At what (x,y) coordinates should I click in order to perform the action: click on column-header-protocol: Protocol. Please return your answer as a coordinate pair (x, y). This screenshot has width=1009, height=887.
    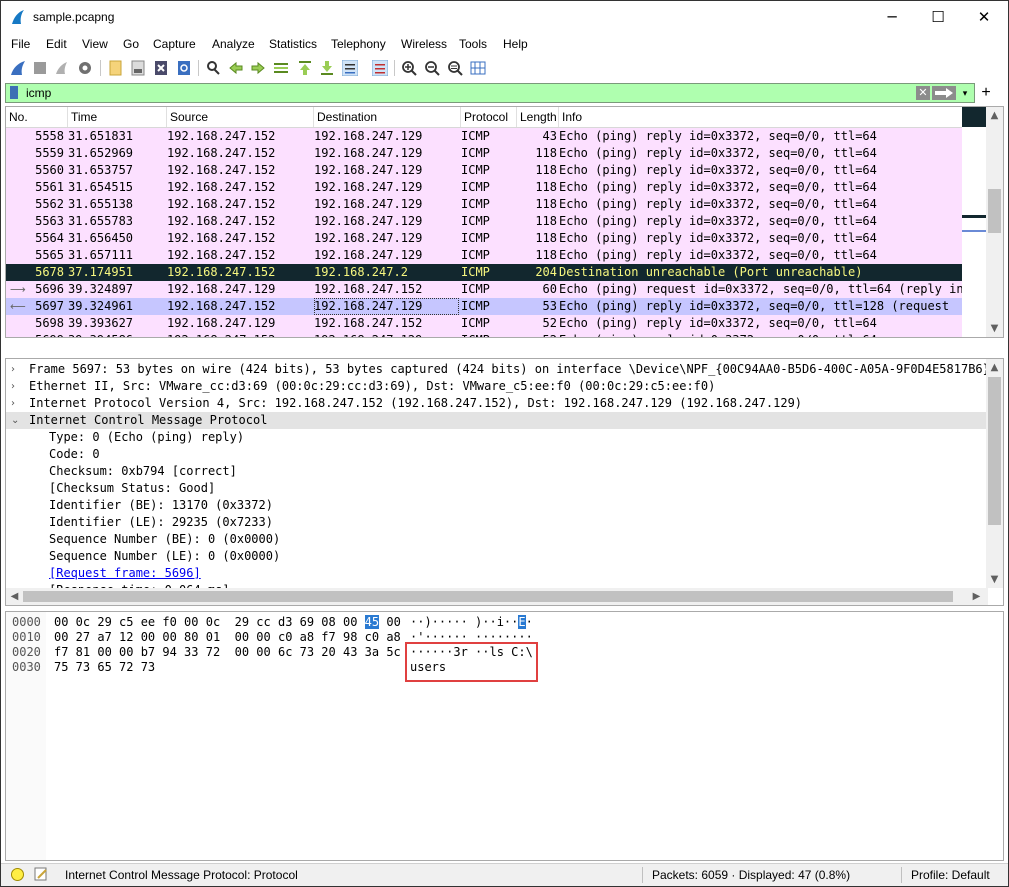
    Looking at the image, I should click on (489, 117).